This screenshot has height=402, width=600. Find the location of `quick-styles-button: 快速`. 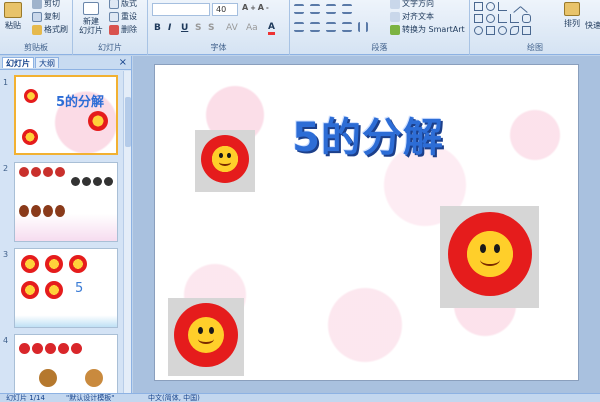

quick-styles-button: 快速 is located at coordinates (592, 25).